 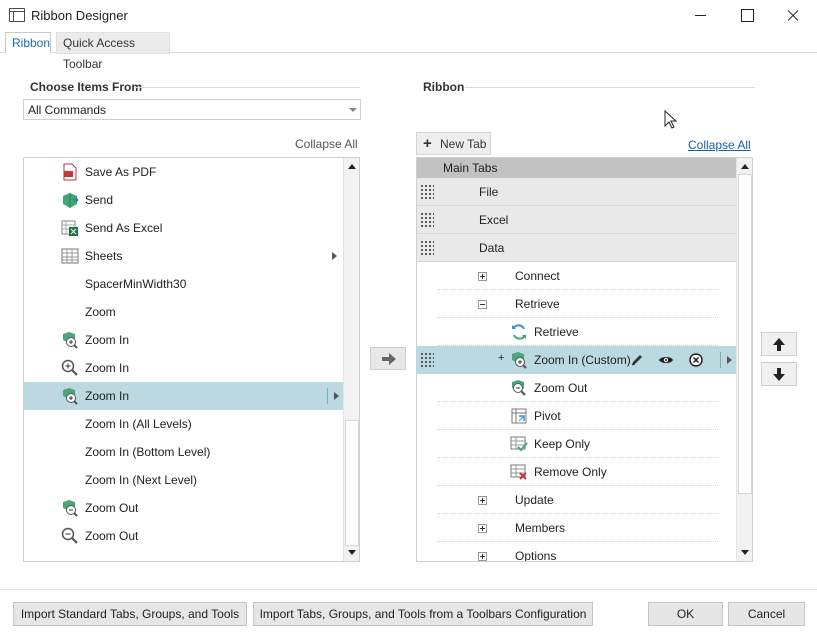 What do you see at coordinates (666, 360) in the screenshot?
I see `eye-icon` at bounding box center [666, 360].